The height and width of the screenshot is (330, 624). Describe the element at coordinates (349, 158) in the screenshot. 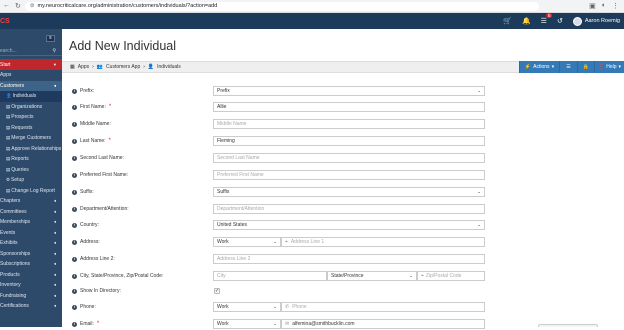

I see `second-last-name-input: Second Last Name` at that location.